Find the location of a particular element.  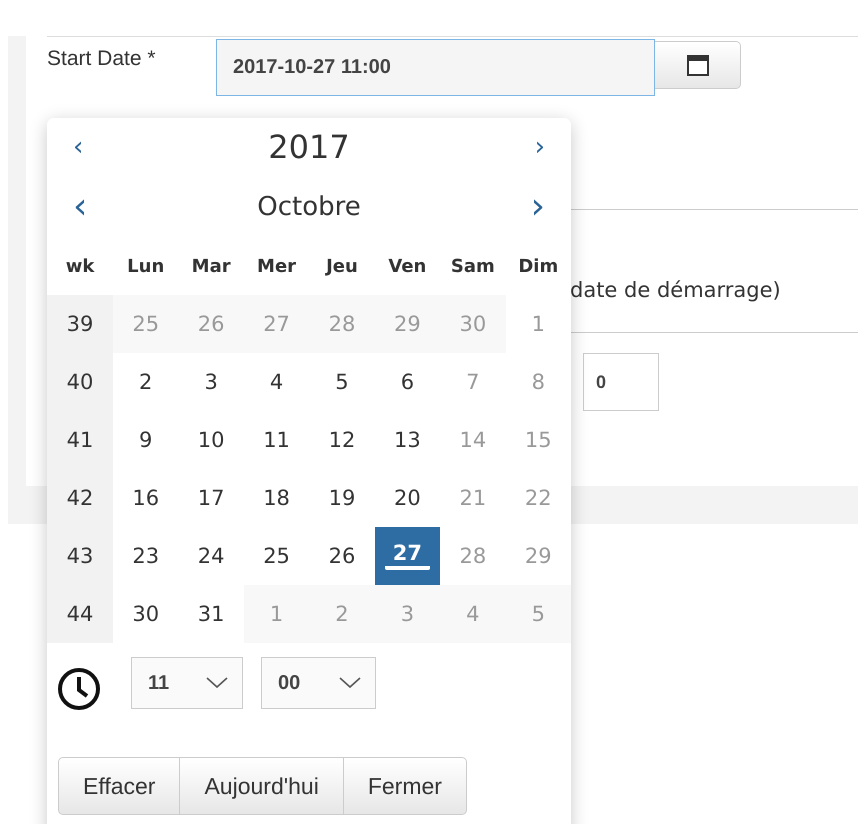

week-number: 39 is located at coordinates (80, 324).